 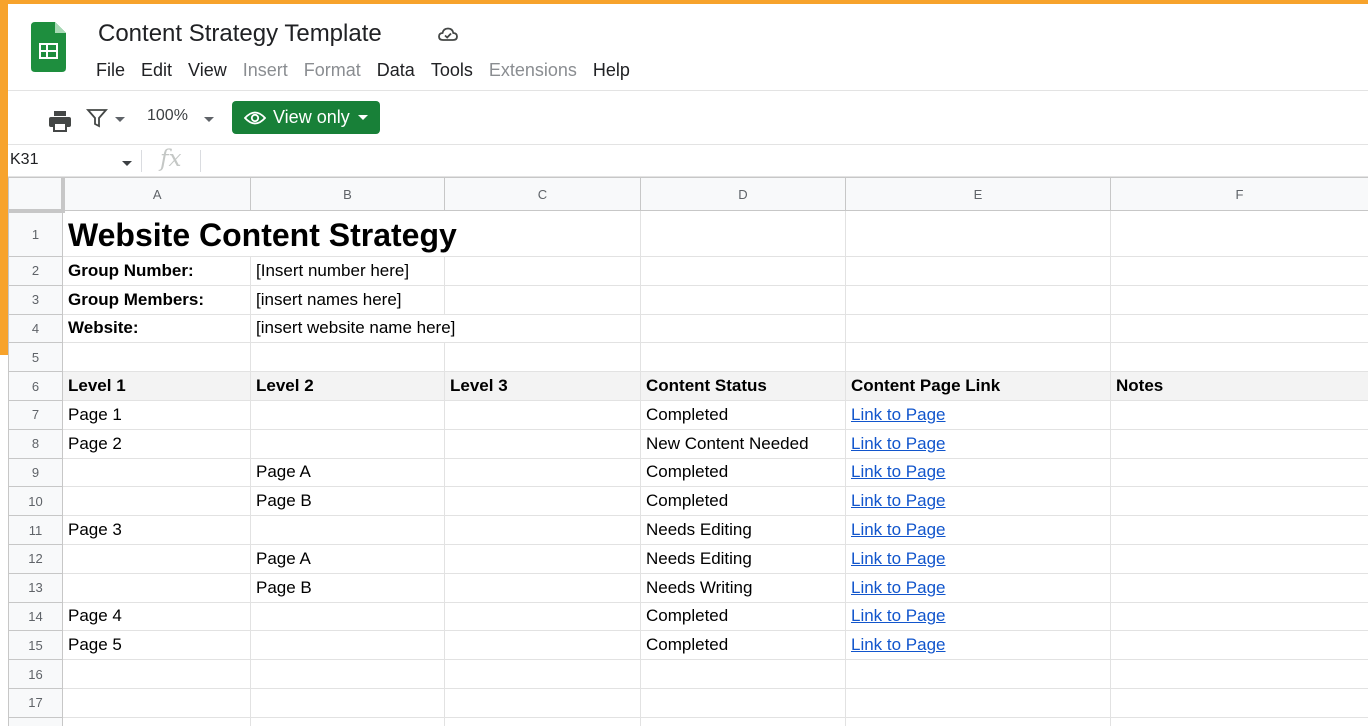 I want to click on level-1-cell: Page 2, so click(x=156, y=443).